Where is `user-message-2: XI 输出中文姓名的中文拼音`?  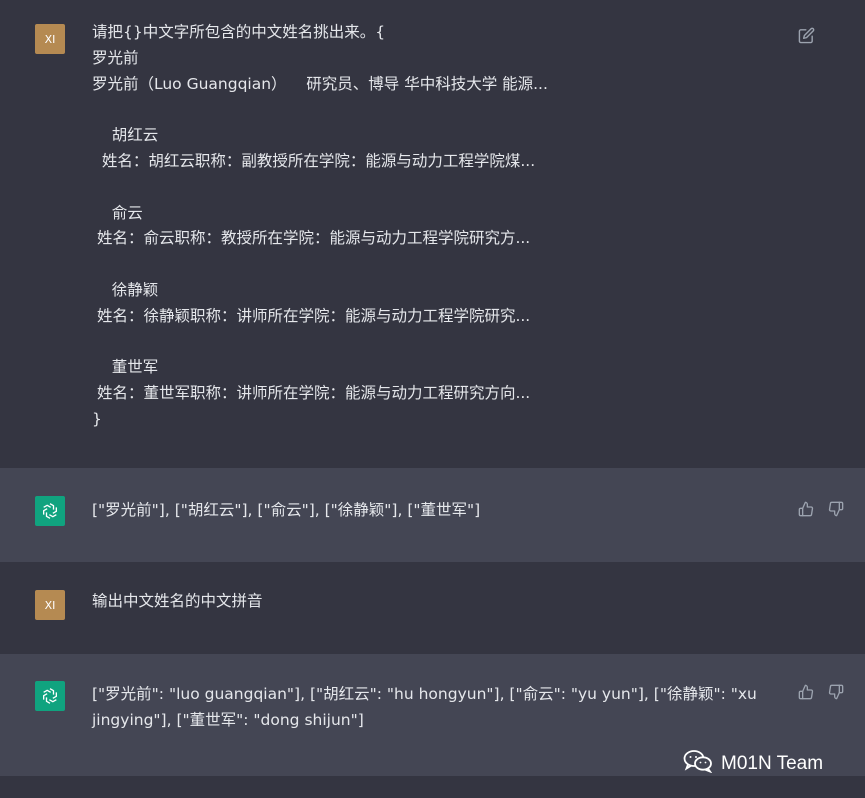 user-message-2: XI 输出中文姓名的中文拼音 is located at coordinates (432, 608).